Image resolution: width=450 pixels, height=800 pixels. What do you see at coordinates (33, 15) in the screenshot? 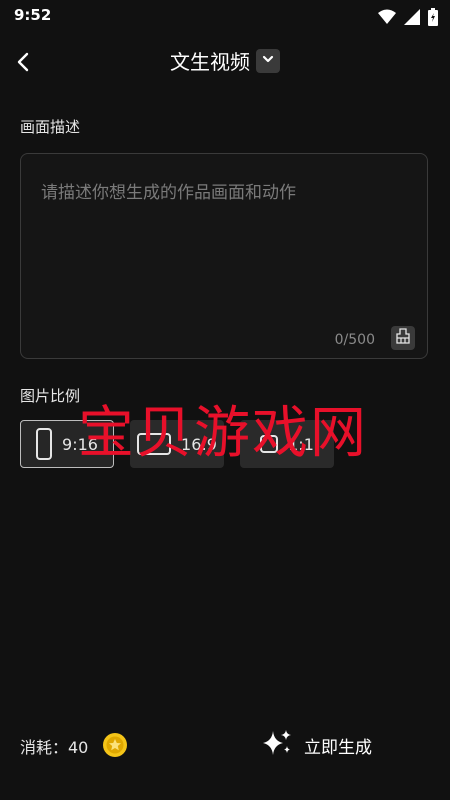
I see `status-time: 9:52` at bounding box center [33, 15].